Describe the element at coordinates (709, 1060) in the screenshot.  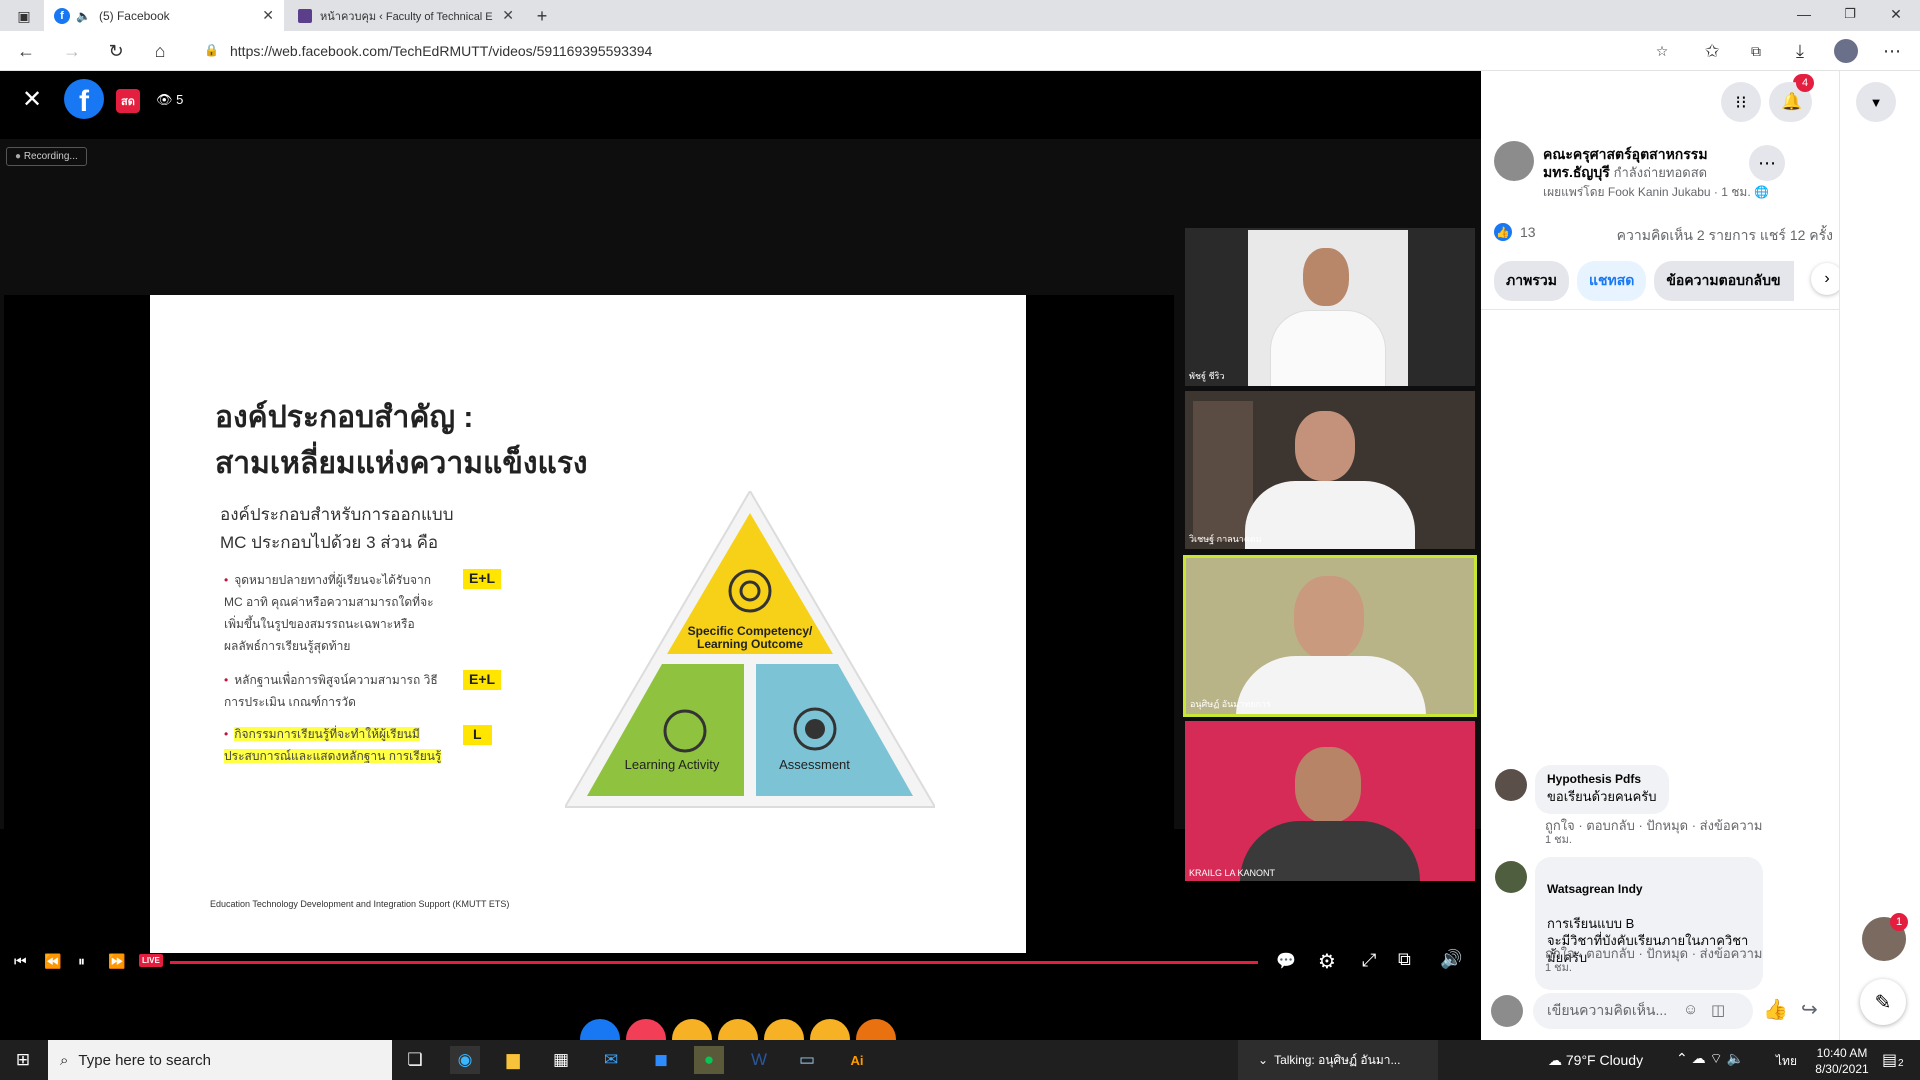
I see `line-icon: ●` at that location.